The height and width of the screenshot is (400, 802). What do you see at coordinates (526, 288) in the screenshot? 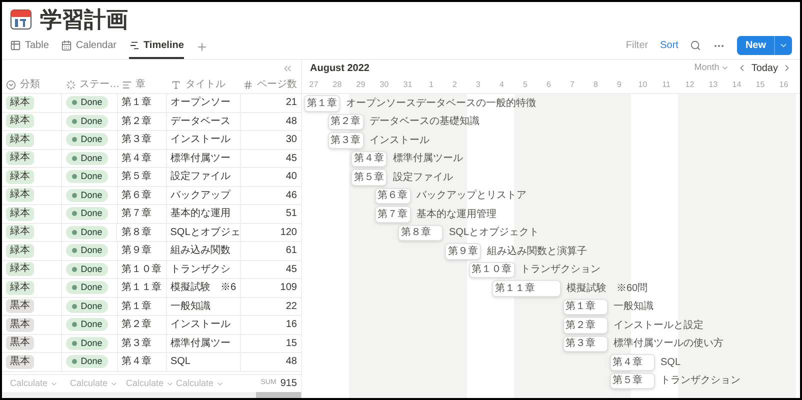
I see `timeline-bar: 第１１章` at bounding box center [526, 288].